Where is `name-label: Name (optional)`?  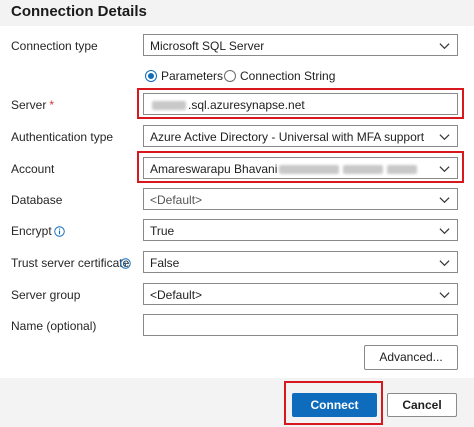 name-label: Name (optional) is located at coordinates (54, 326).